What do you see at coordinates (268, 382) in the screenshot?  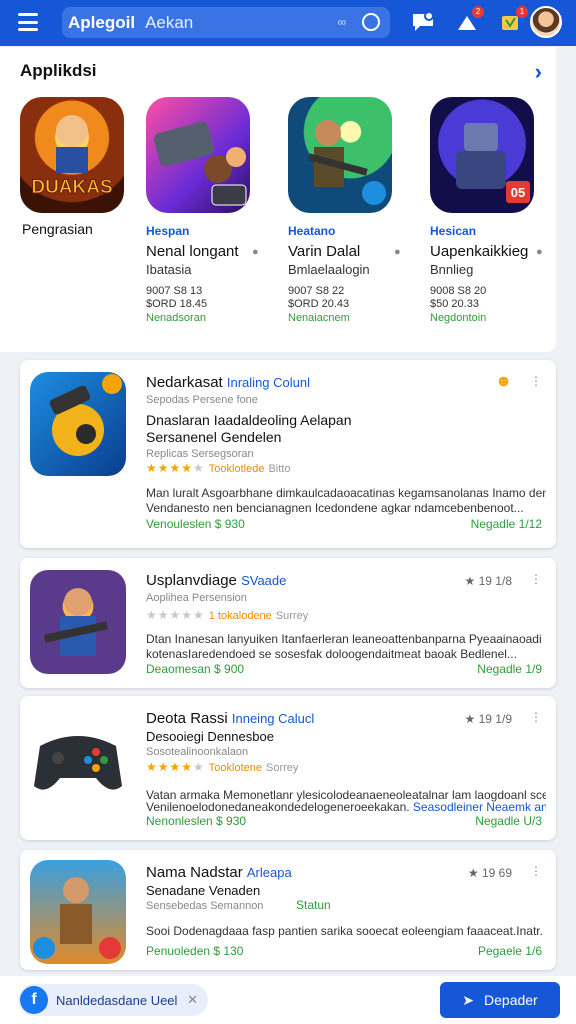 I see `app-tag: Inraling Colunl` at bounding box center [268, 382].